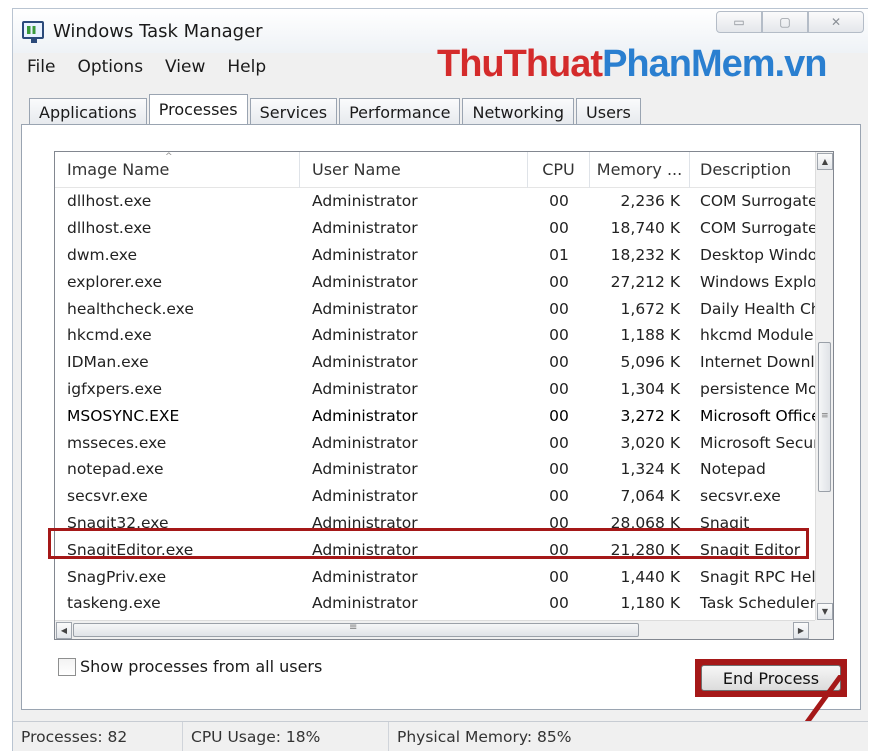 This screenshot has width=870, height=751. What do you see at coordinates (102, 254) in the screenshot?
I see `image-name-cell: dwm.exe` at bounding box center [102, 254].